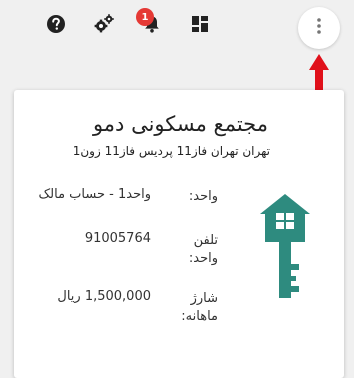 The image size is (354, 378). Describe the element at coordinates (94, 194) in the screenshot. I see `unit-value: واحد1 - حساب مالک` at that location.